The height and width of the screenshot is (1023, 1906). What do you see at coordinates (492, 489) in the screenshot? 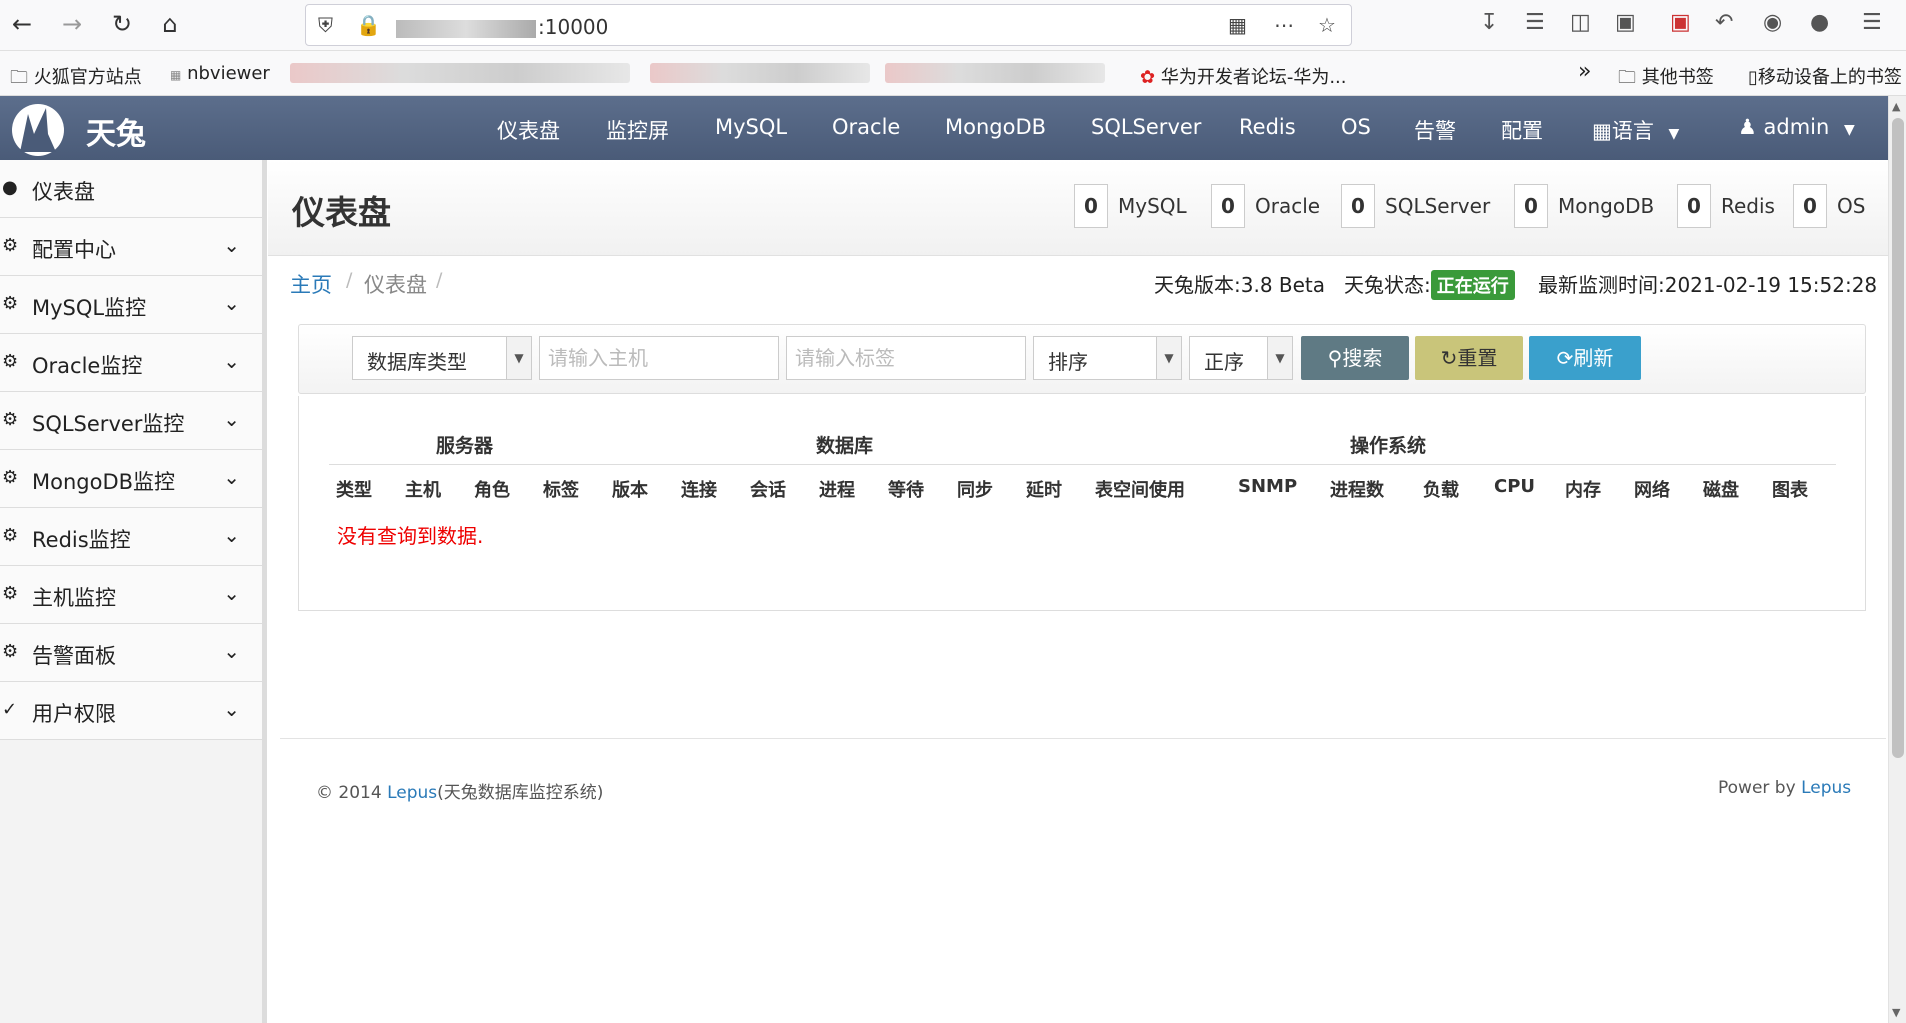
I see `col-role: 角色` at bounding box center [492, 489].